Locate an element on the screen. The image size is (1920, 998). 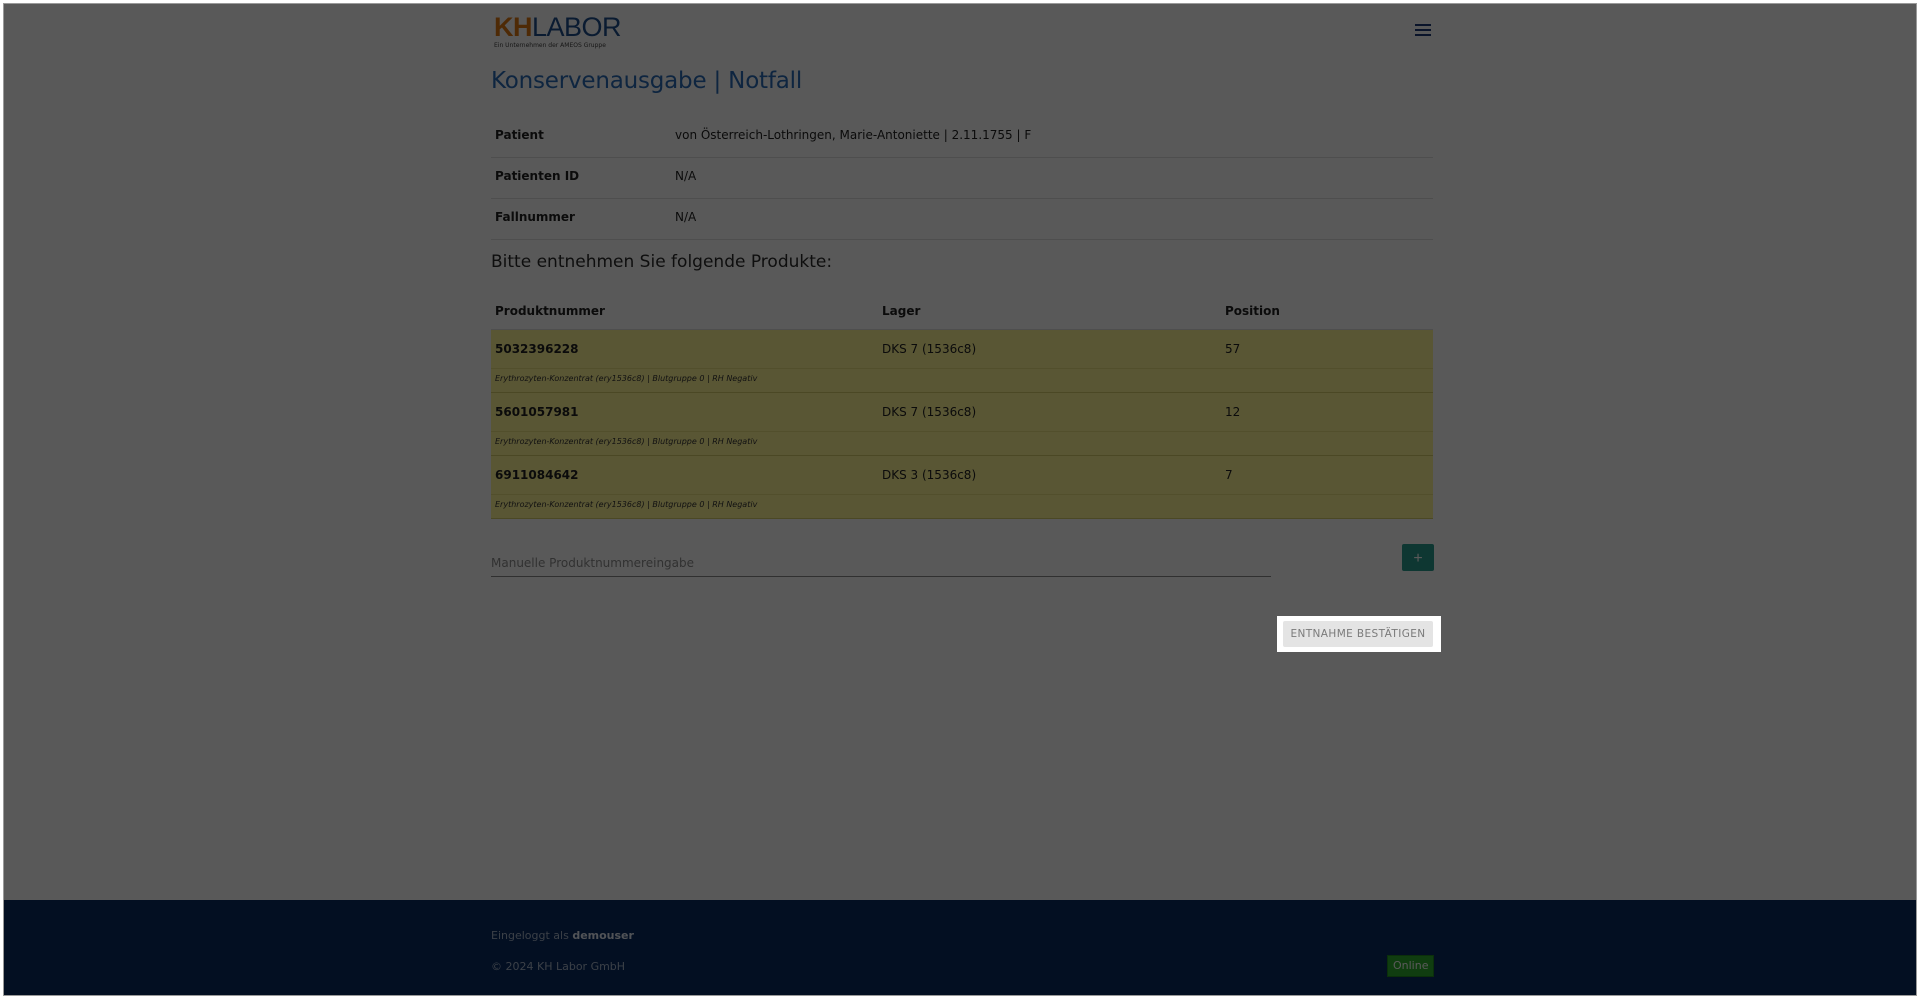
confirm-highlight: ENTNAHME BESTÄTIGEN is located at coordinates (1359, 634).